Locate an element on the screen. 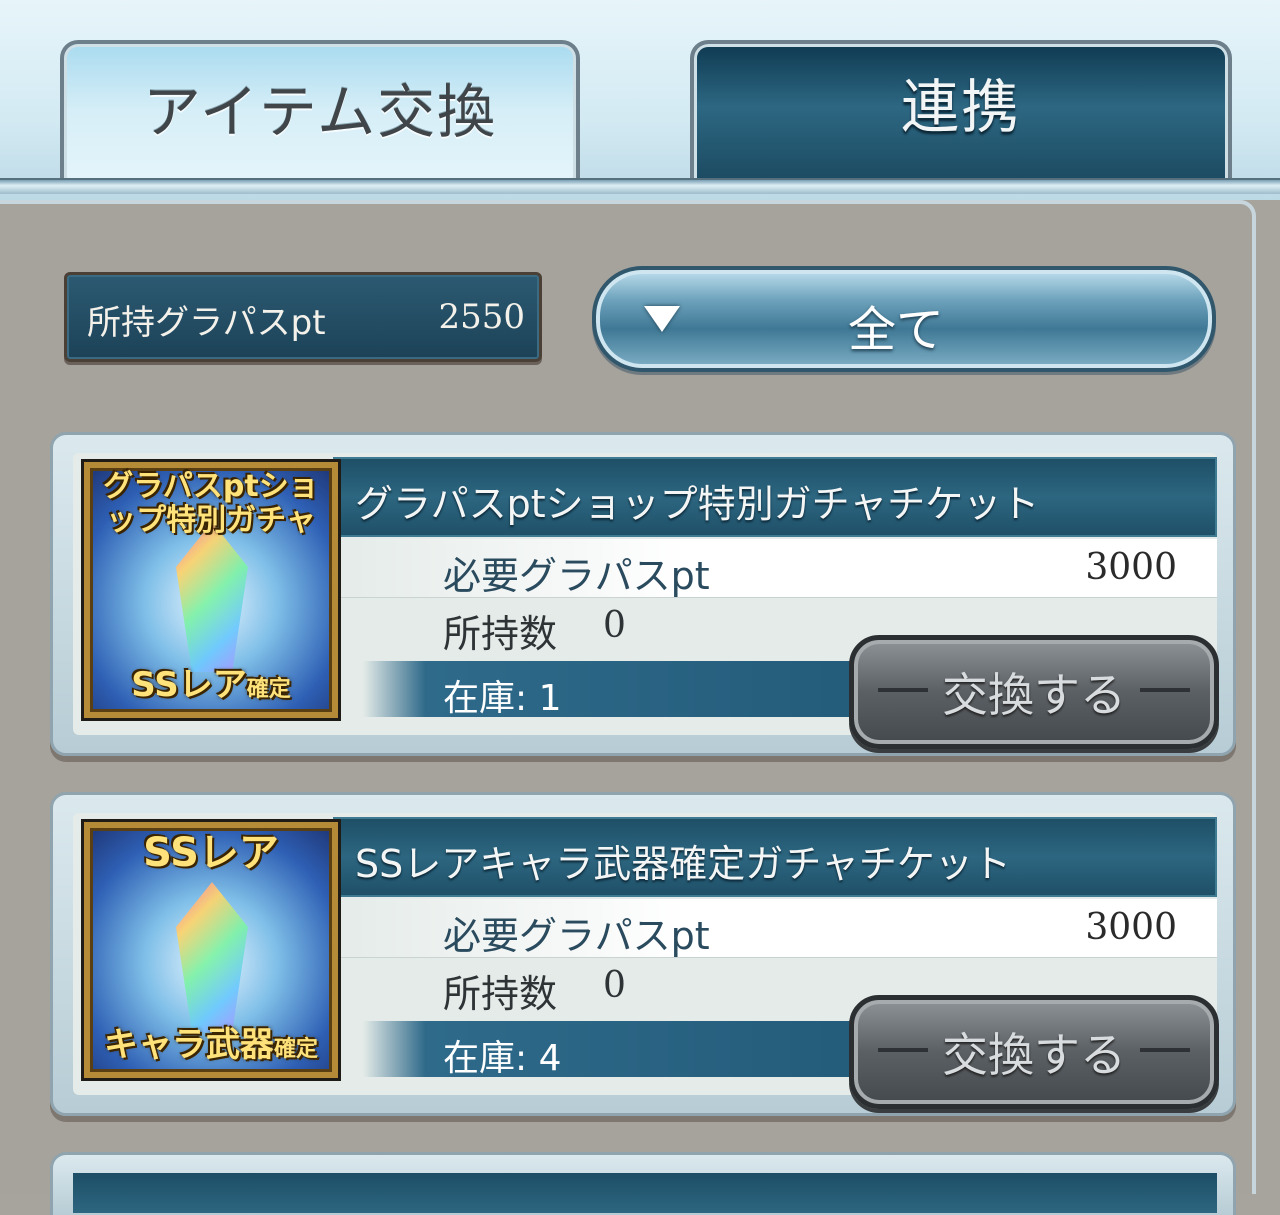 The image size is (1280, 1215). tab-link-label: 連携 is located at coordinates (960, 107).